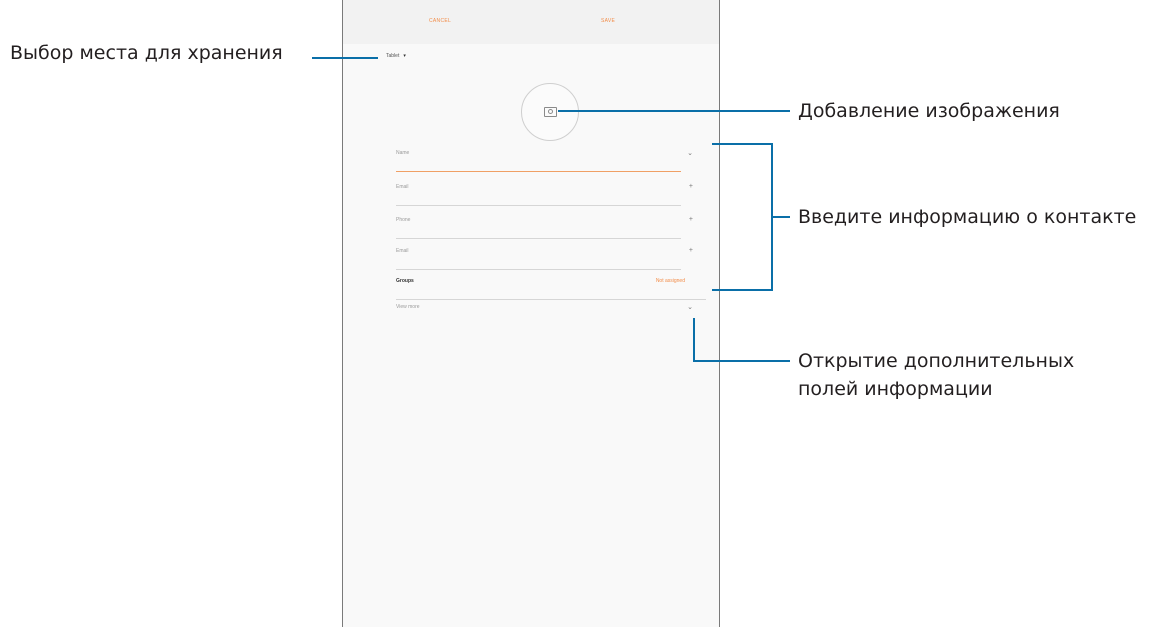 The image size is (1160, 627). Describe the element at coordinates (544, 157) in the screenshot. I see `name-field: Name ⌄` at that location.